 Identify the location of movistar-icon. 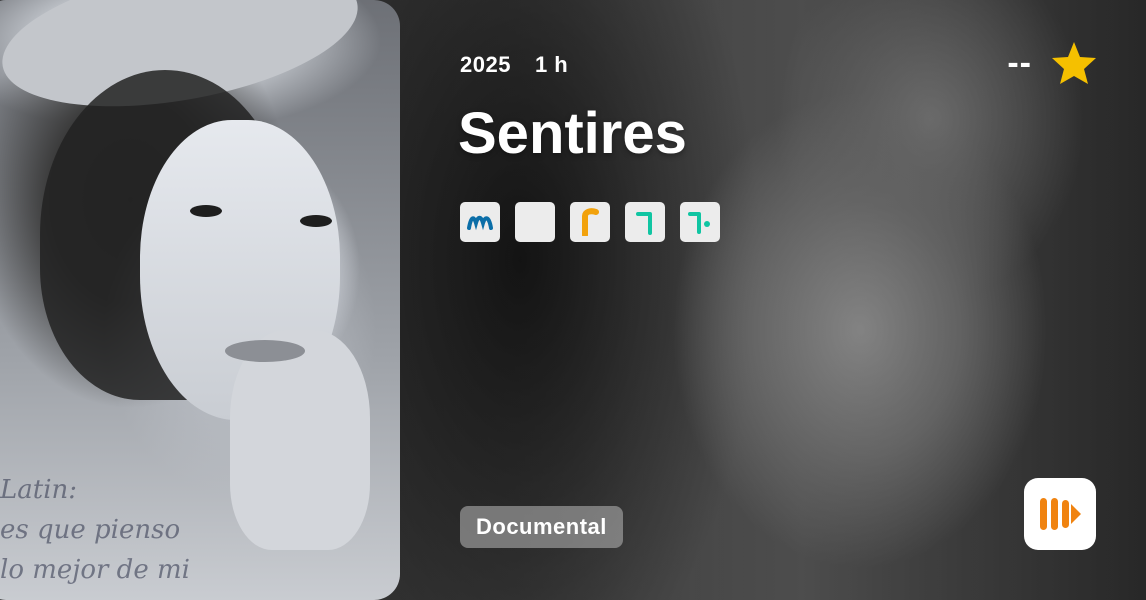
(480, 223).